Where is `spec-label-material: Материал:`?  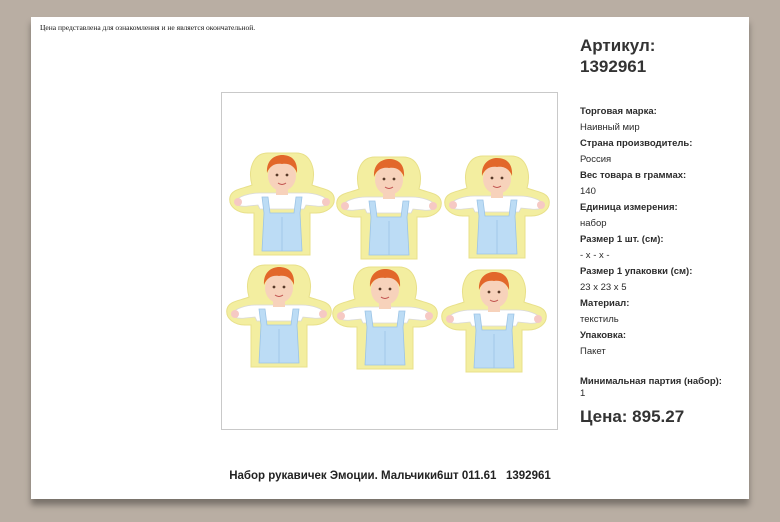 spec-label-material: Материал: is located at coordinates (605, 303).